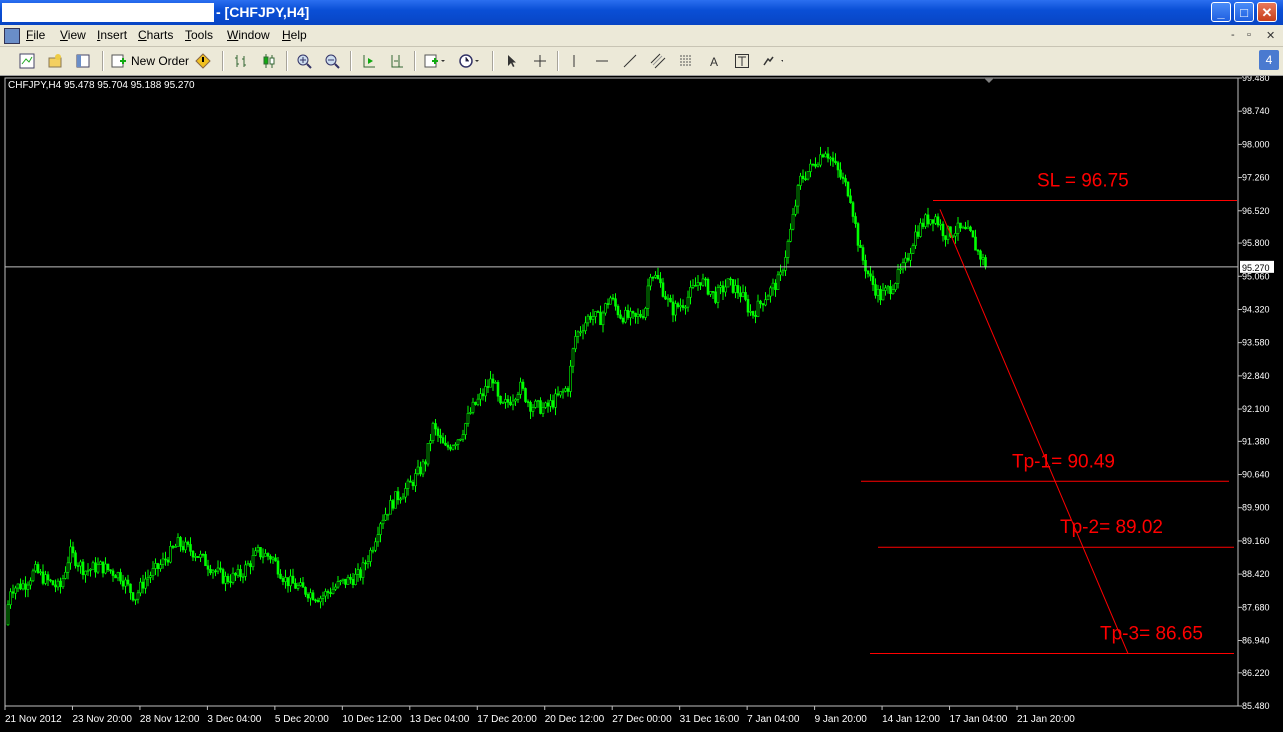 Image resolution: width=1283 pixels, height=732 pixels. Describe the element at coordinates (440, 719) in the screenshot. I see `x-tick-label: 13 Dec 04:00` at that location.